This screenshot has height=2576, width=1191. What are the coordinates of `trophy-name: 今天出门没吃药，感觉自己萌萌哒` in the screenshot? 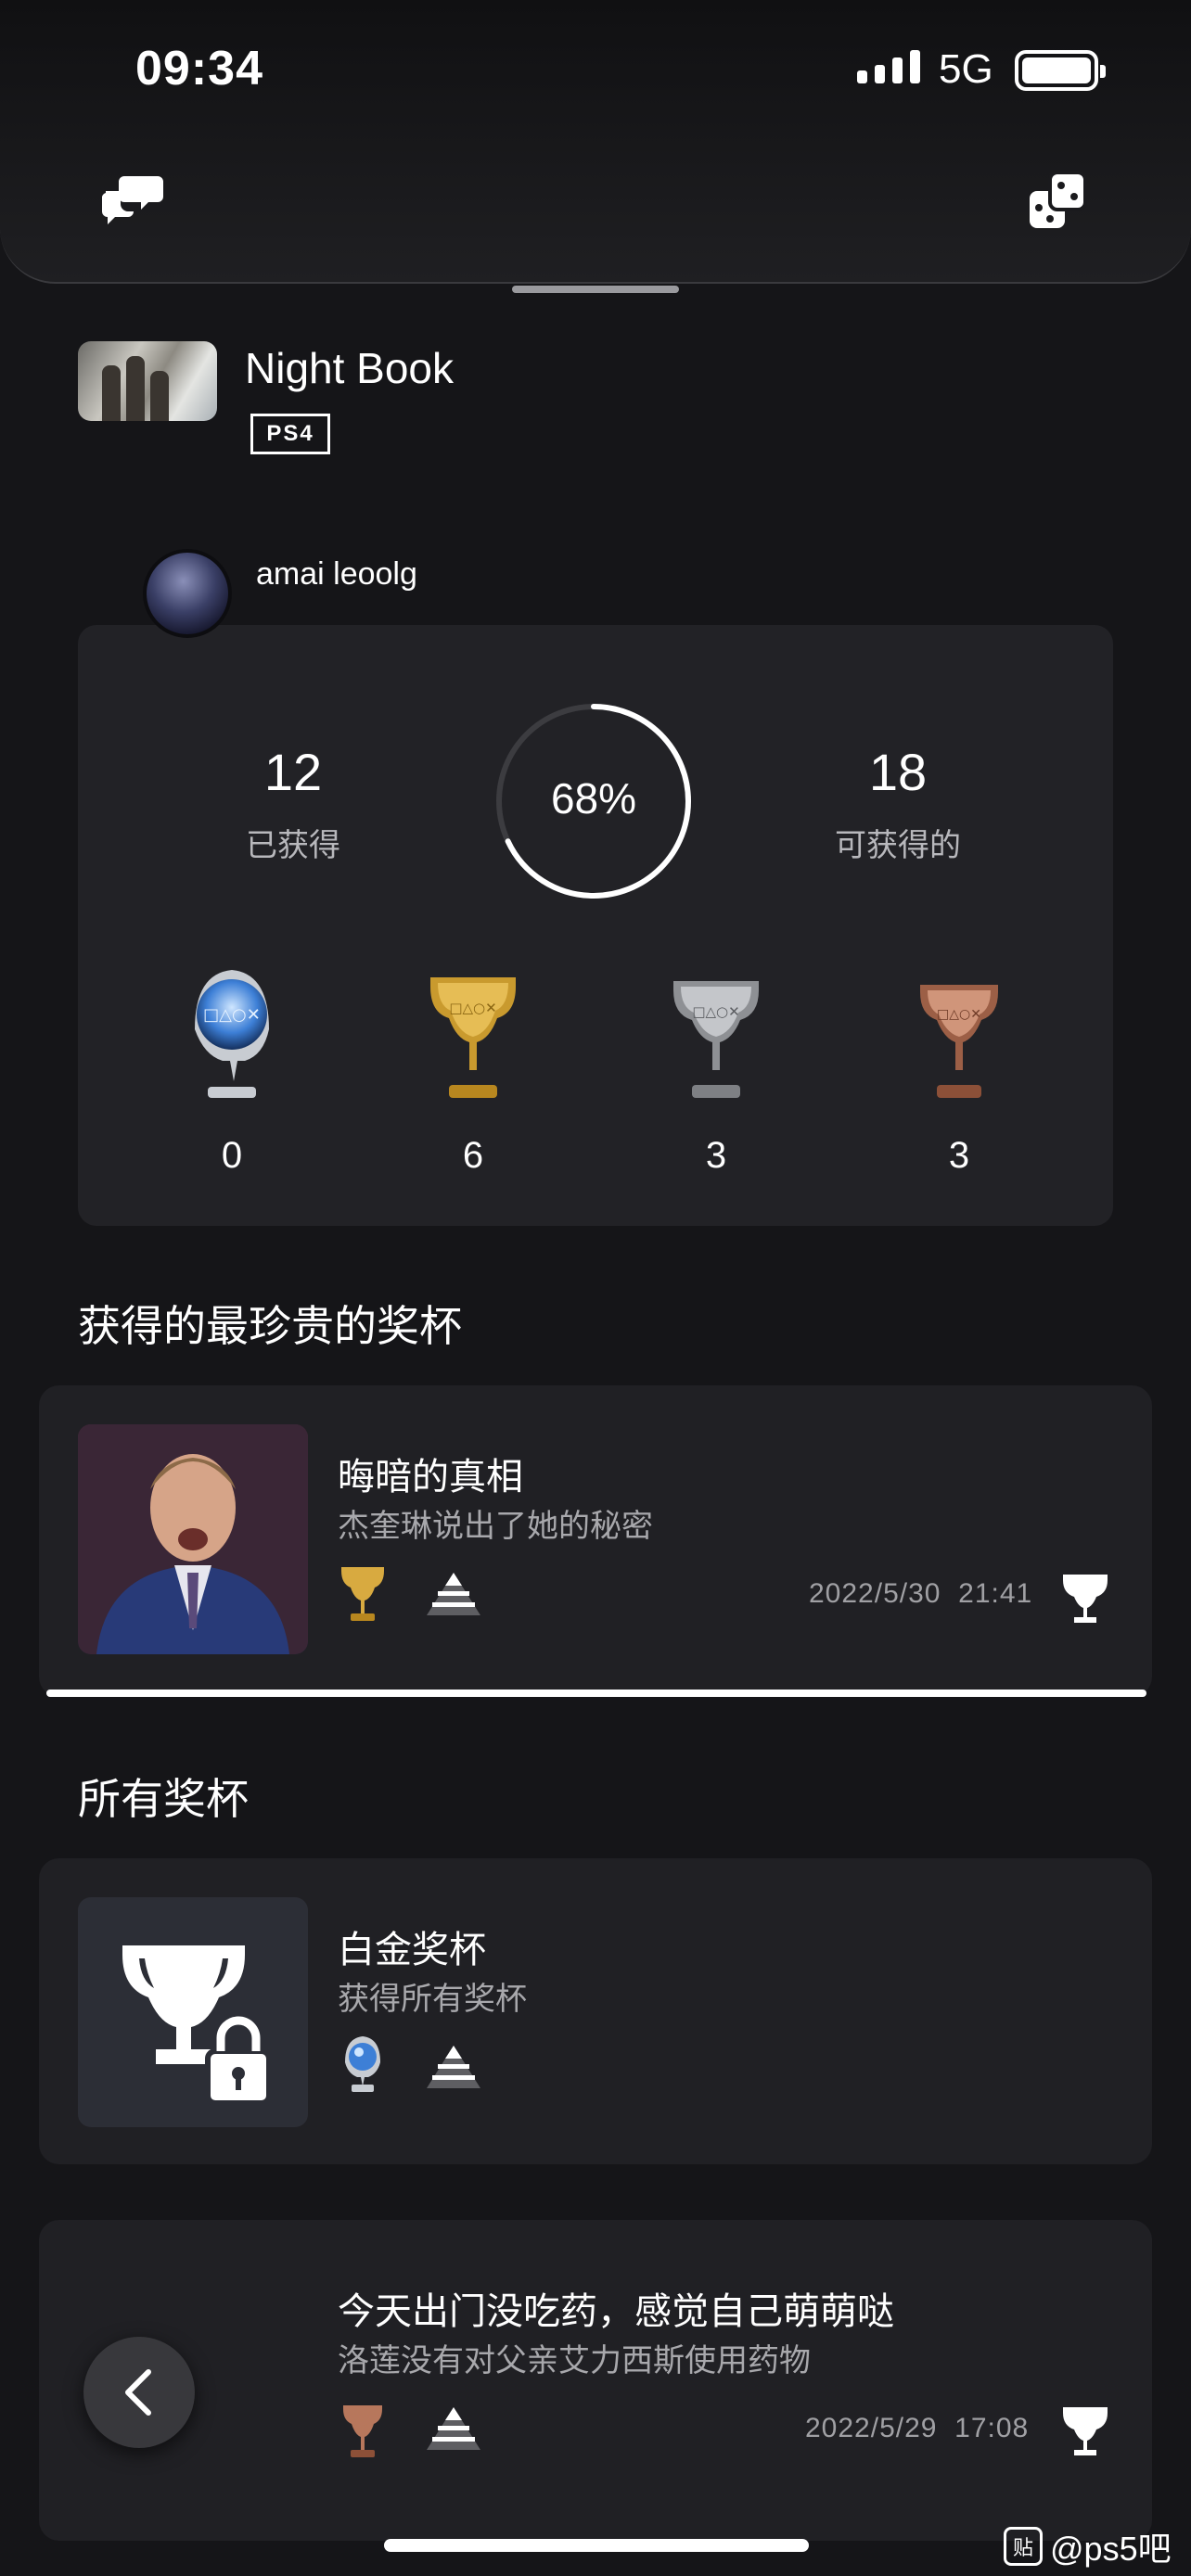 It's located at (616, 2312).